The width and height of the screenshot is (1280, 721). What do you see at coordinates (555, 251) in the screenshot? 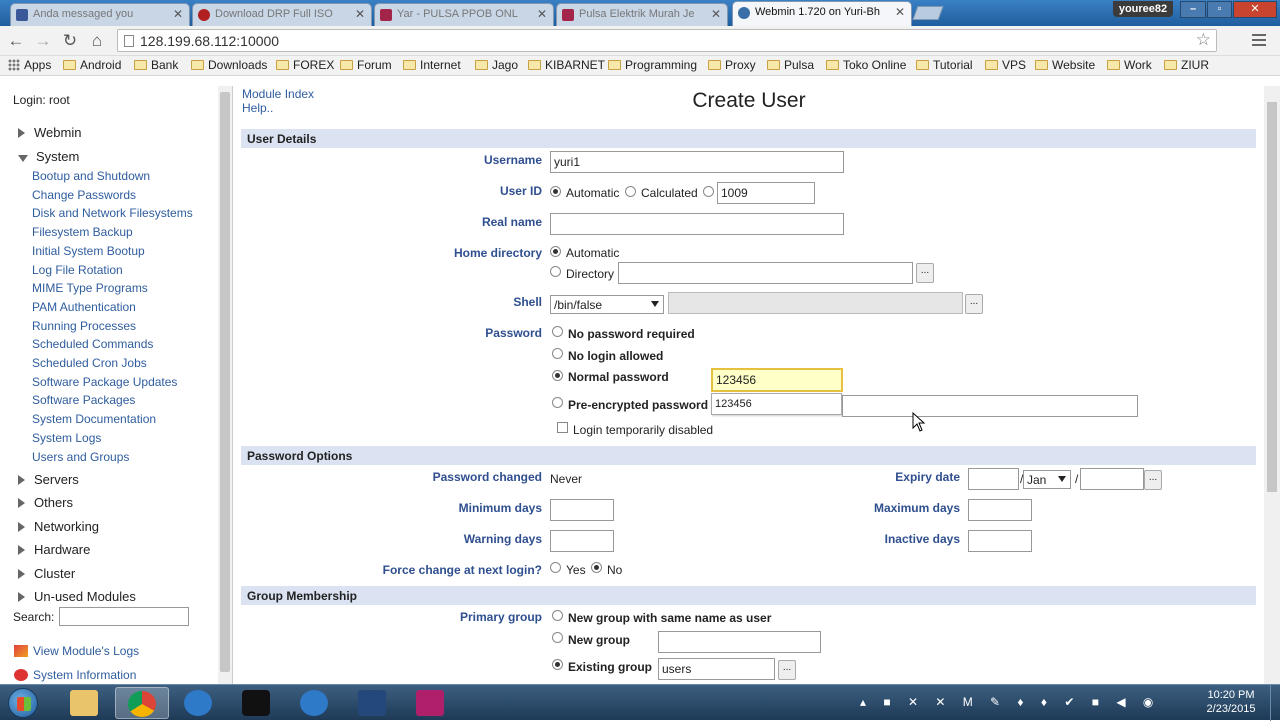
I see `home-automatic-radio` at bounding box center [555, 251].